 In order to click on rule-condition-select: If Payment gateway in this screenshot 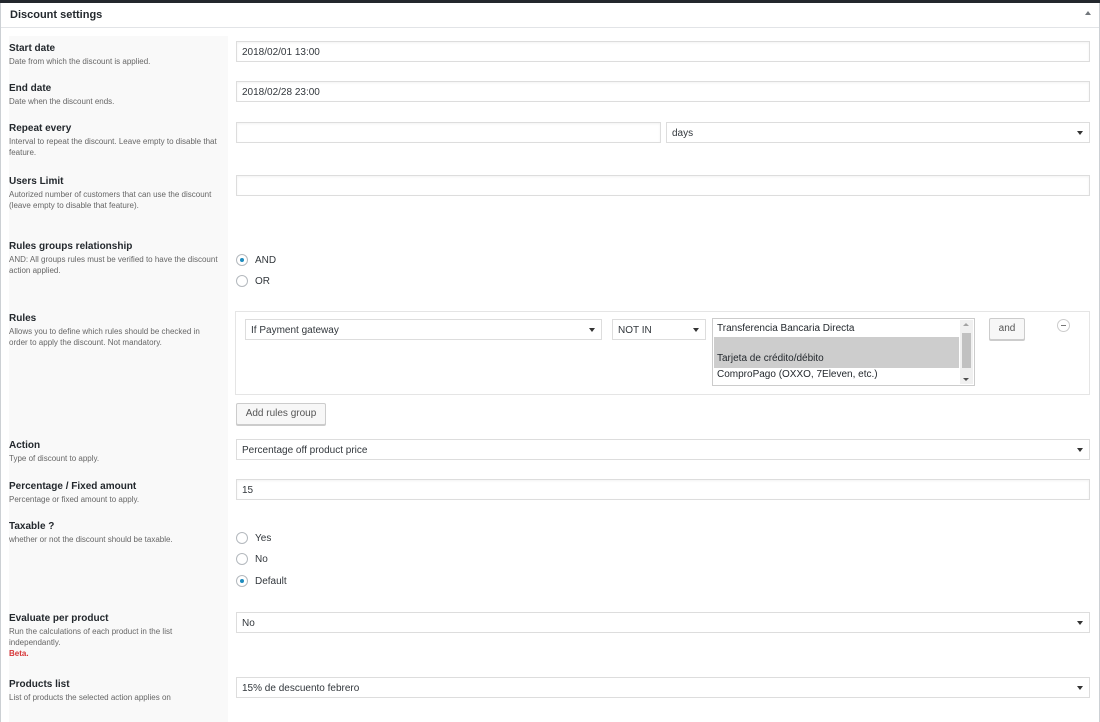, I will do `click(423, 329)`.